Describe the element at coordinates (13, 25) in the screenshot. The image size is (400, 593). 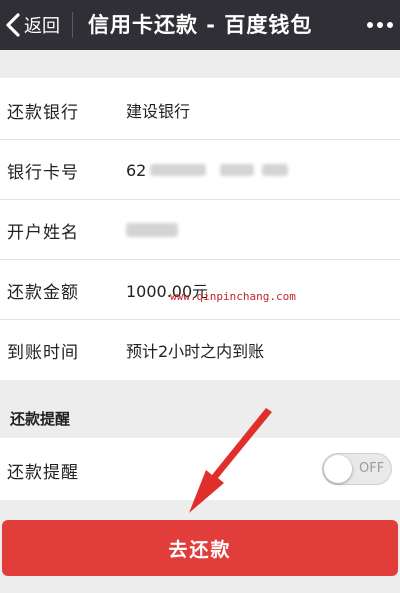
I see `chevron-left-icon` at that location.